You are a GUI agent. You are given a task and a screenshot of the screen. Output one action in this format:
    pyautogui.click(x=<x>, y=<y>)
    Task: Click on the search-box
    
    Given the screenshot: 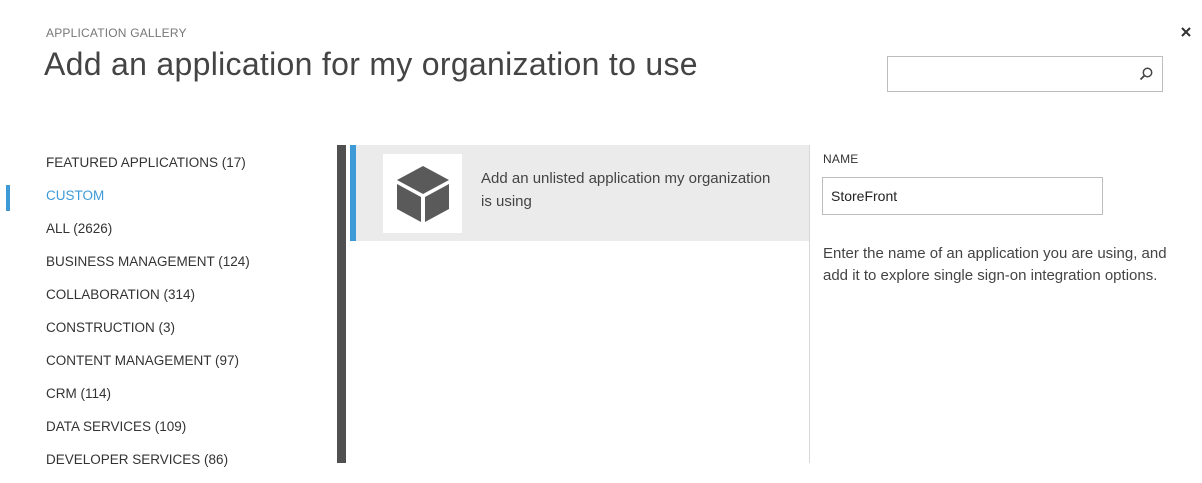 What is the action you would take?
    pyautogui.click(x=1025, y=74)
    